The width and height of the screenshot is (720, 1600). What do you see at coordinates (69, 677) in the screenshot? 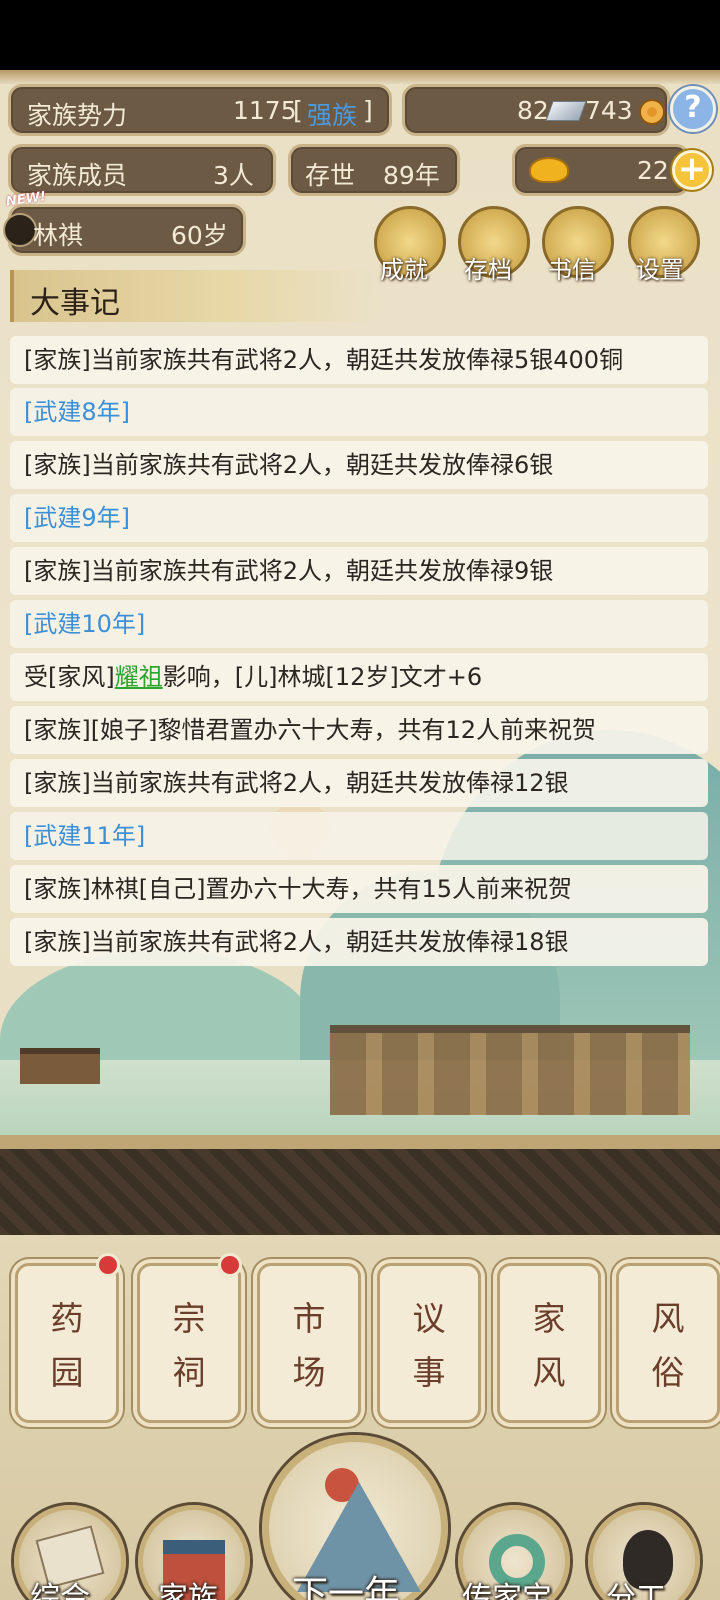
I see `log-entry-prefix: 受[家风]` at bounding box center [69, 677].